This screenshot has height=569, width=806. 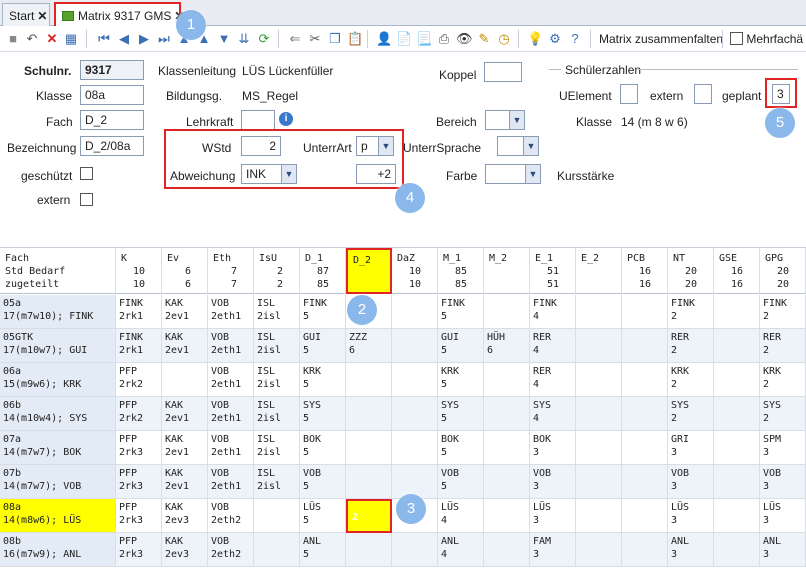 What do you see at coordinates (112, 146) in the screenshot?
I see `bezeichnung-field: D_2/08a` at bounding box center [112, 146].